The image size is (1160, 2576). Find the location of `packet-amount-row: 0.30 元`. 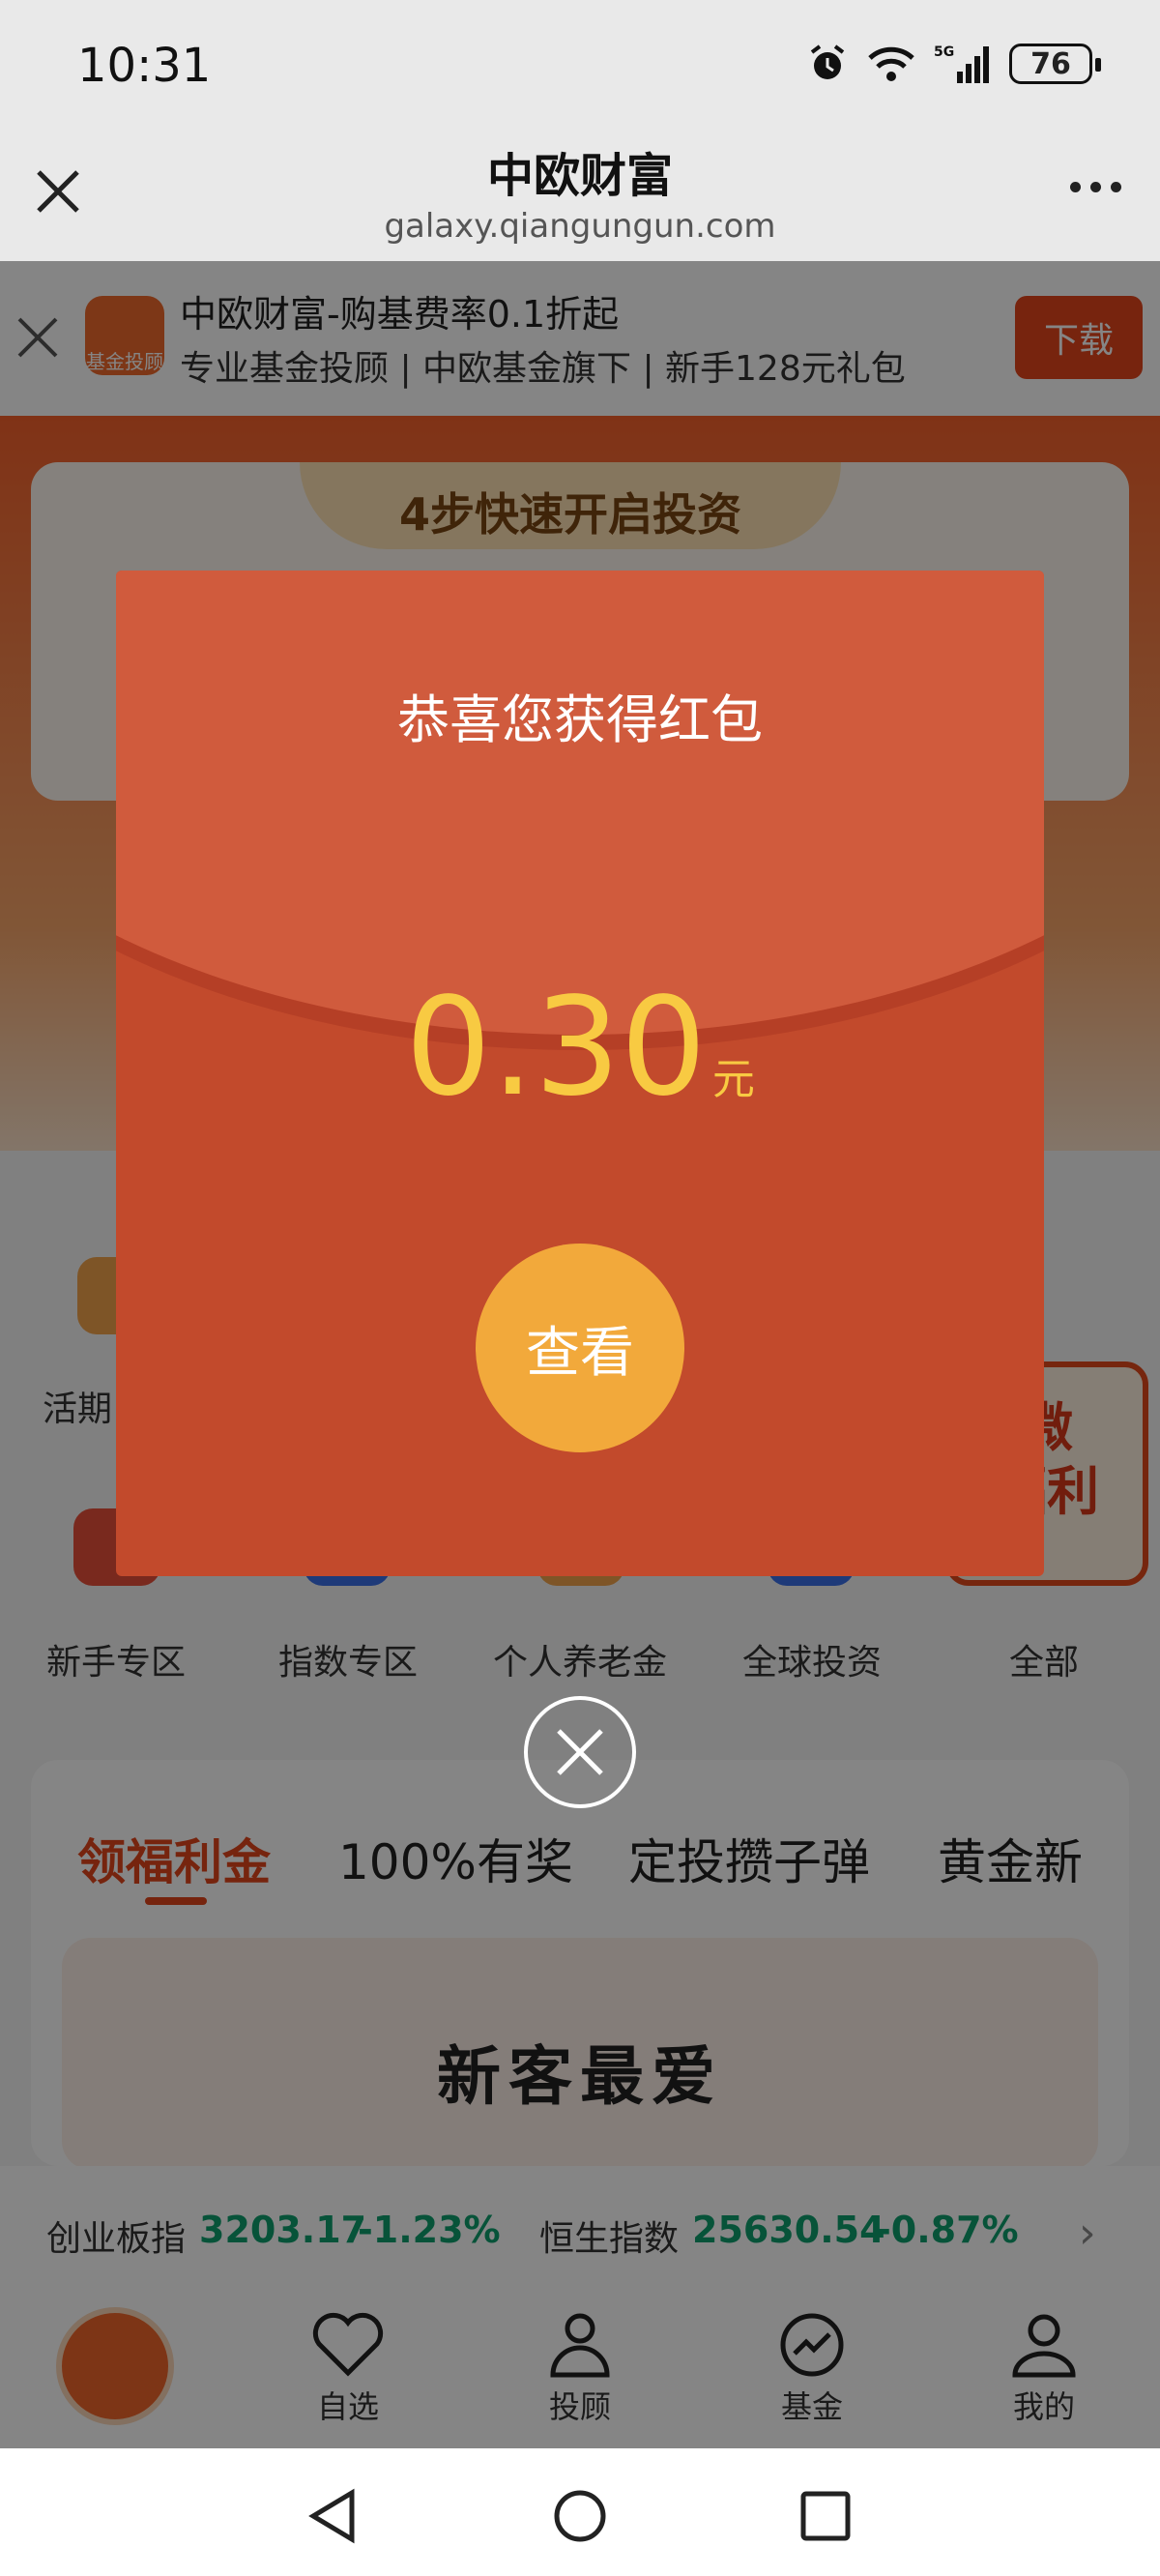

packet-amount-row: 0.30 元 is located at coordinates (580, 1048).